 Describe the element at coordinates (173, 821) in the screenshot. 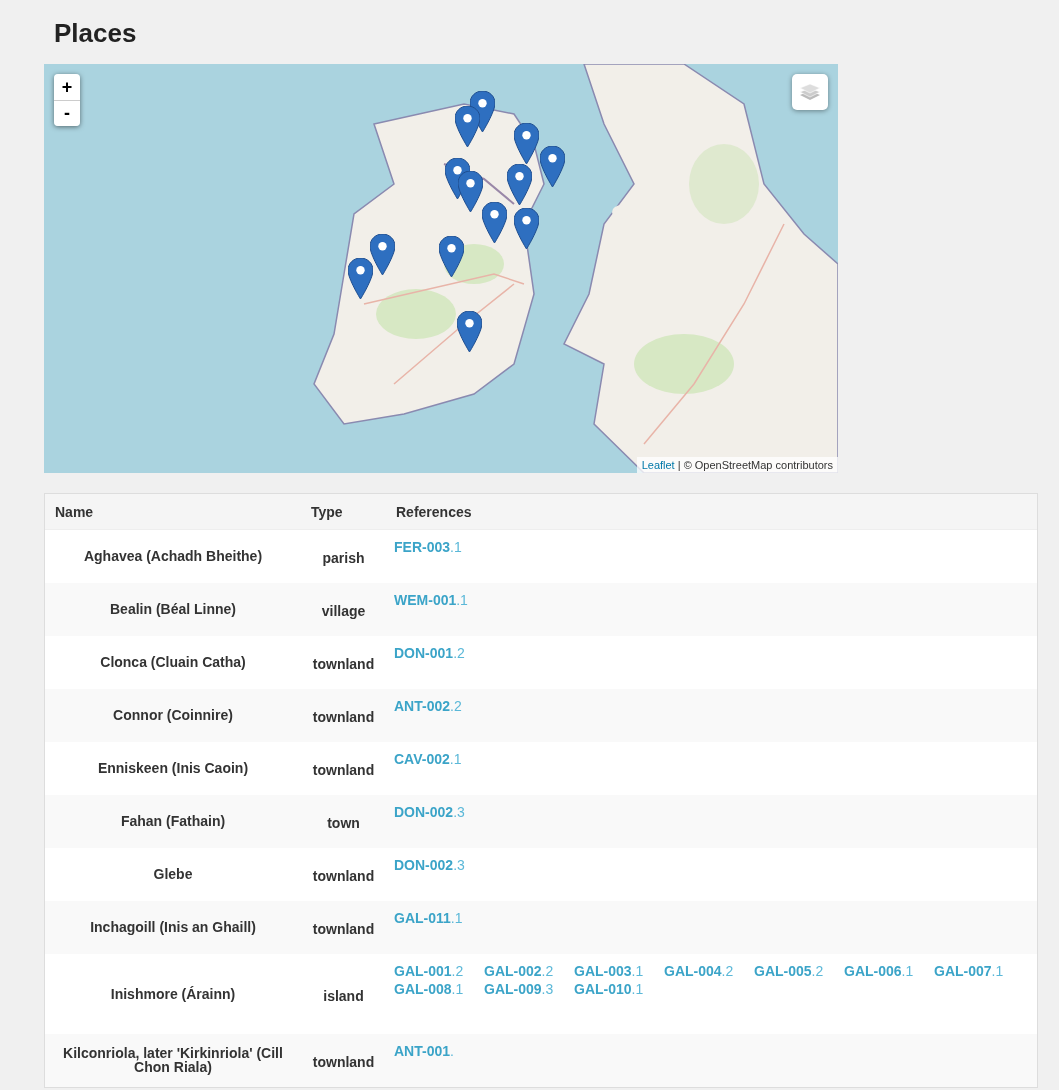

I see `place-name-cell: Fahan (Fathain)` at that location.